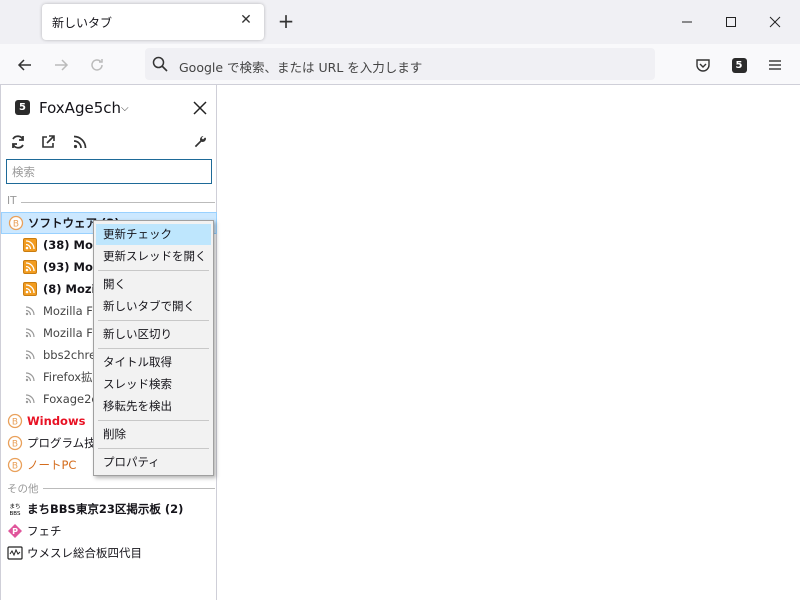 This screenshot has width=800, height=600. I want to click on pink-p-icon: P, so click(15, 531).